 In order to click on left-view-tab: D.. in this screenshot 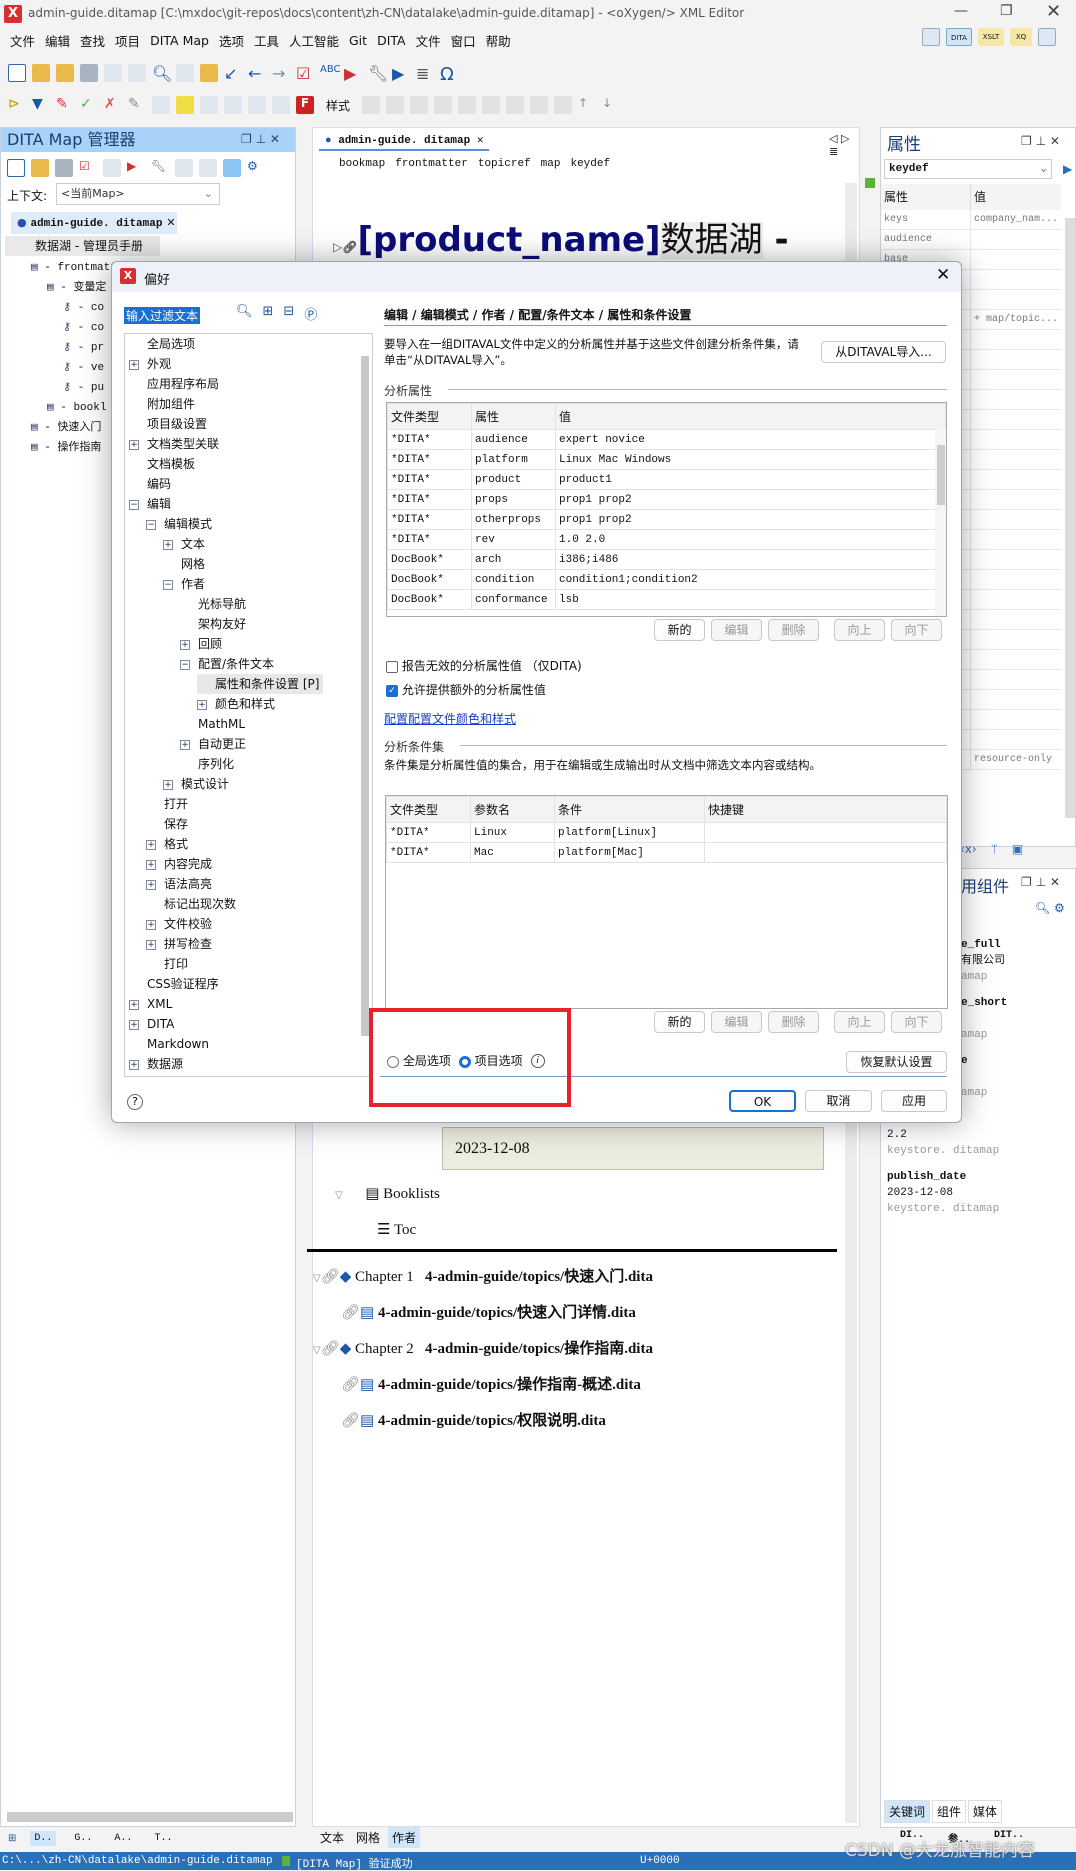, I will do `click(43, 1838)`.